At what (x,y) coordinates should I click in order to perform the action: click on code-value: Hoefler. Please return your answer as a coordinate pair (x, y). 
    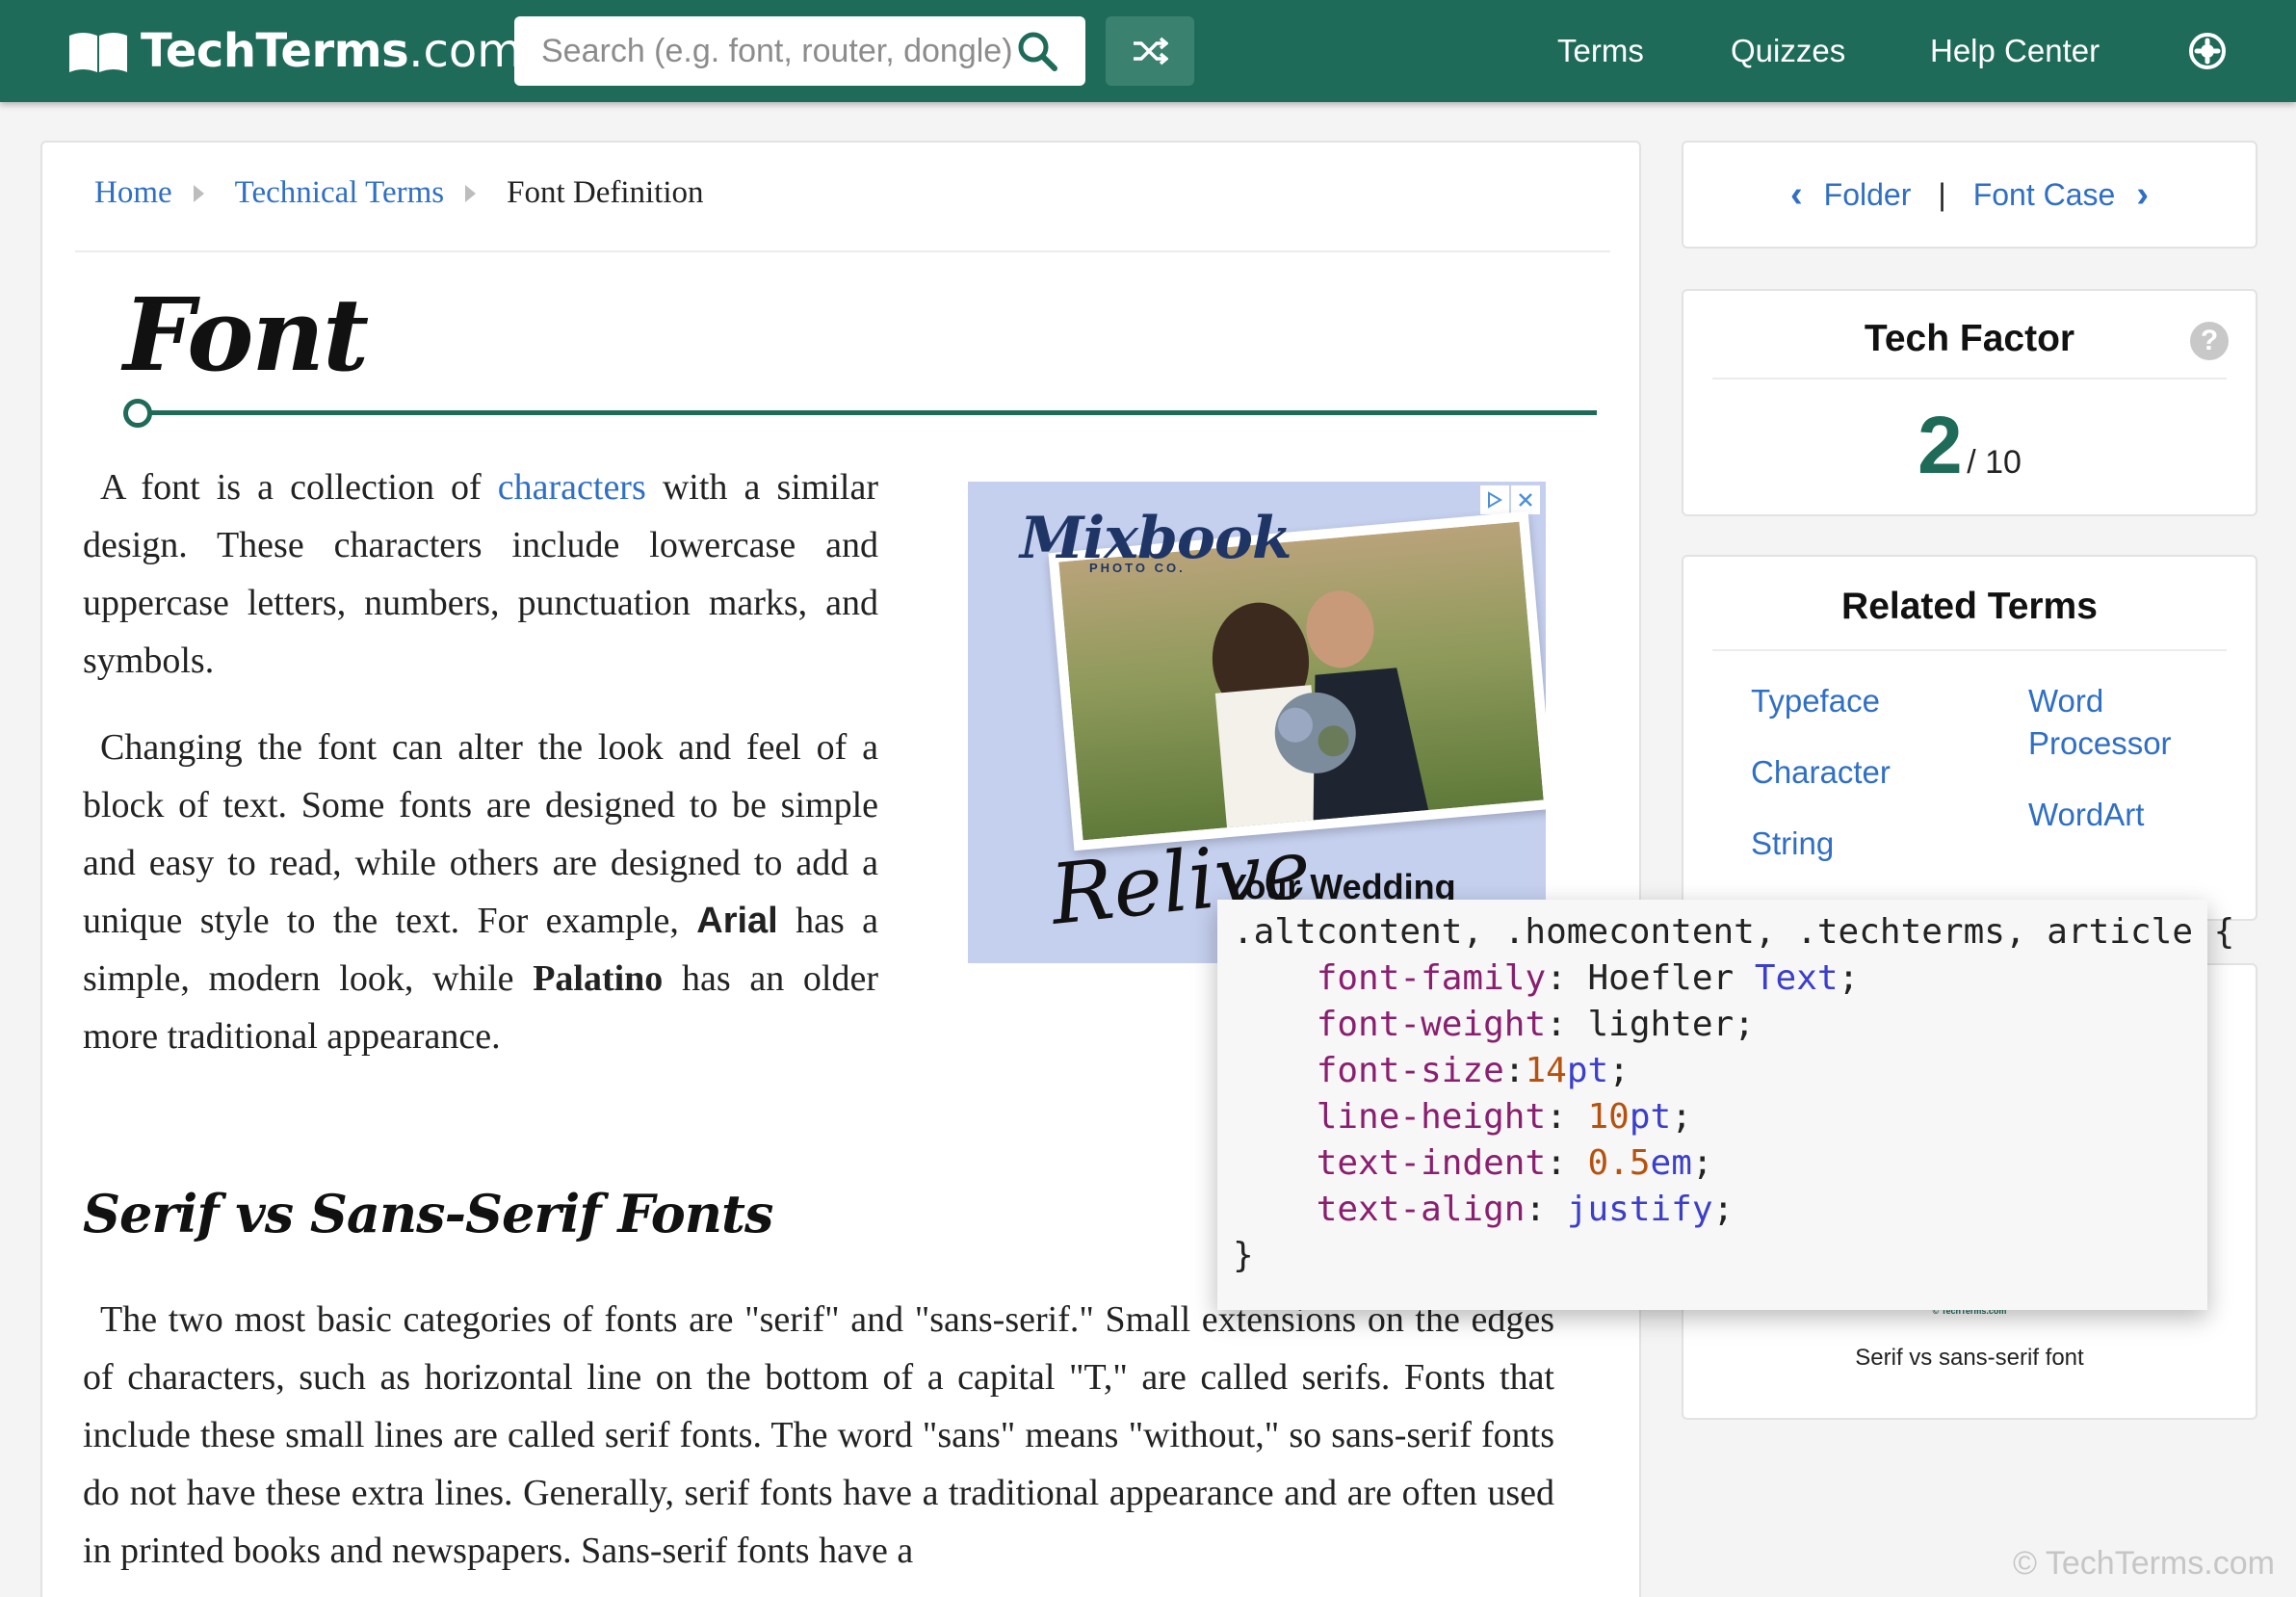
    Looking at the image, I should click on (1671, 978).